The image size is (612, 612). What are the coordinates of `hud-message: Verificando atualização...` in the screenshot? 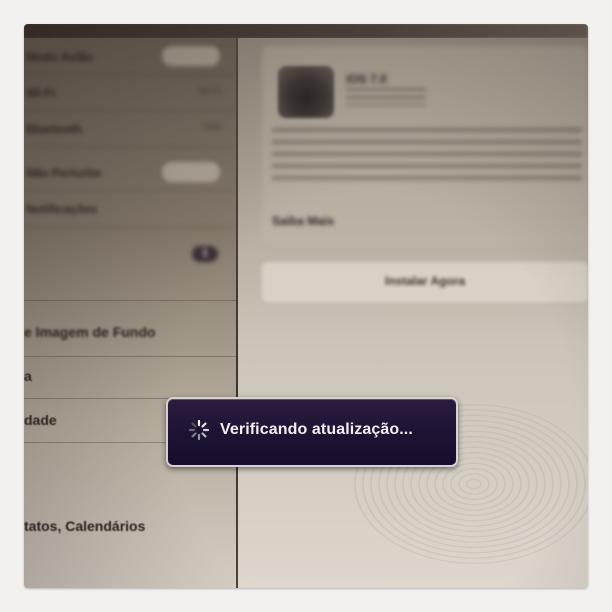 It's located at (316, 429).